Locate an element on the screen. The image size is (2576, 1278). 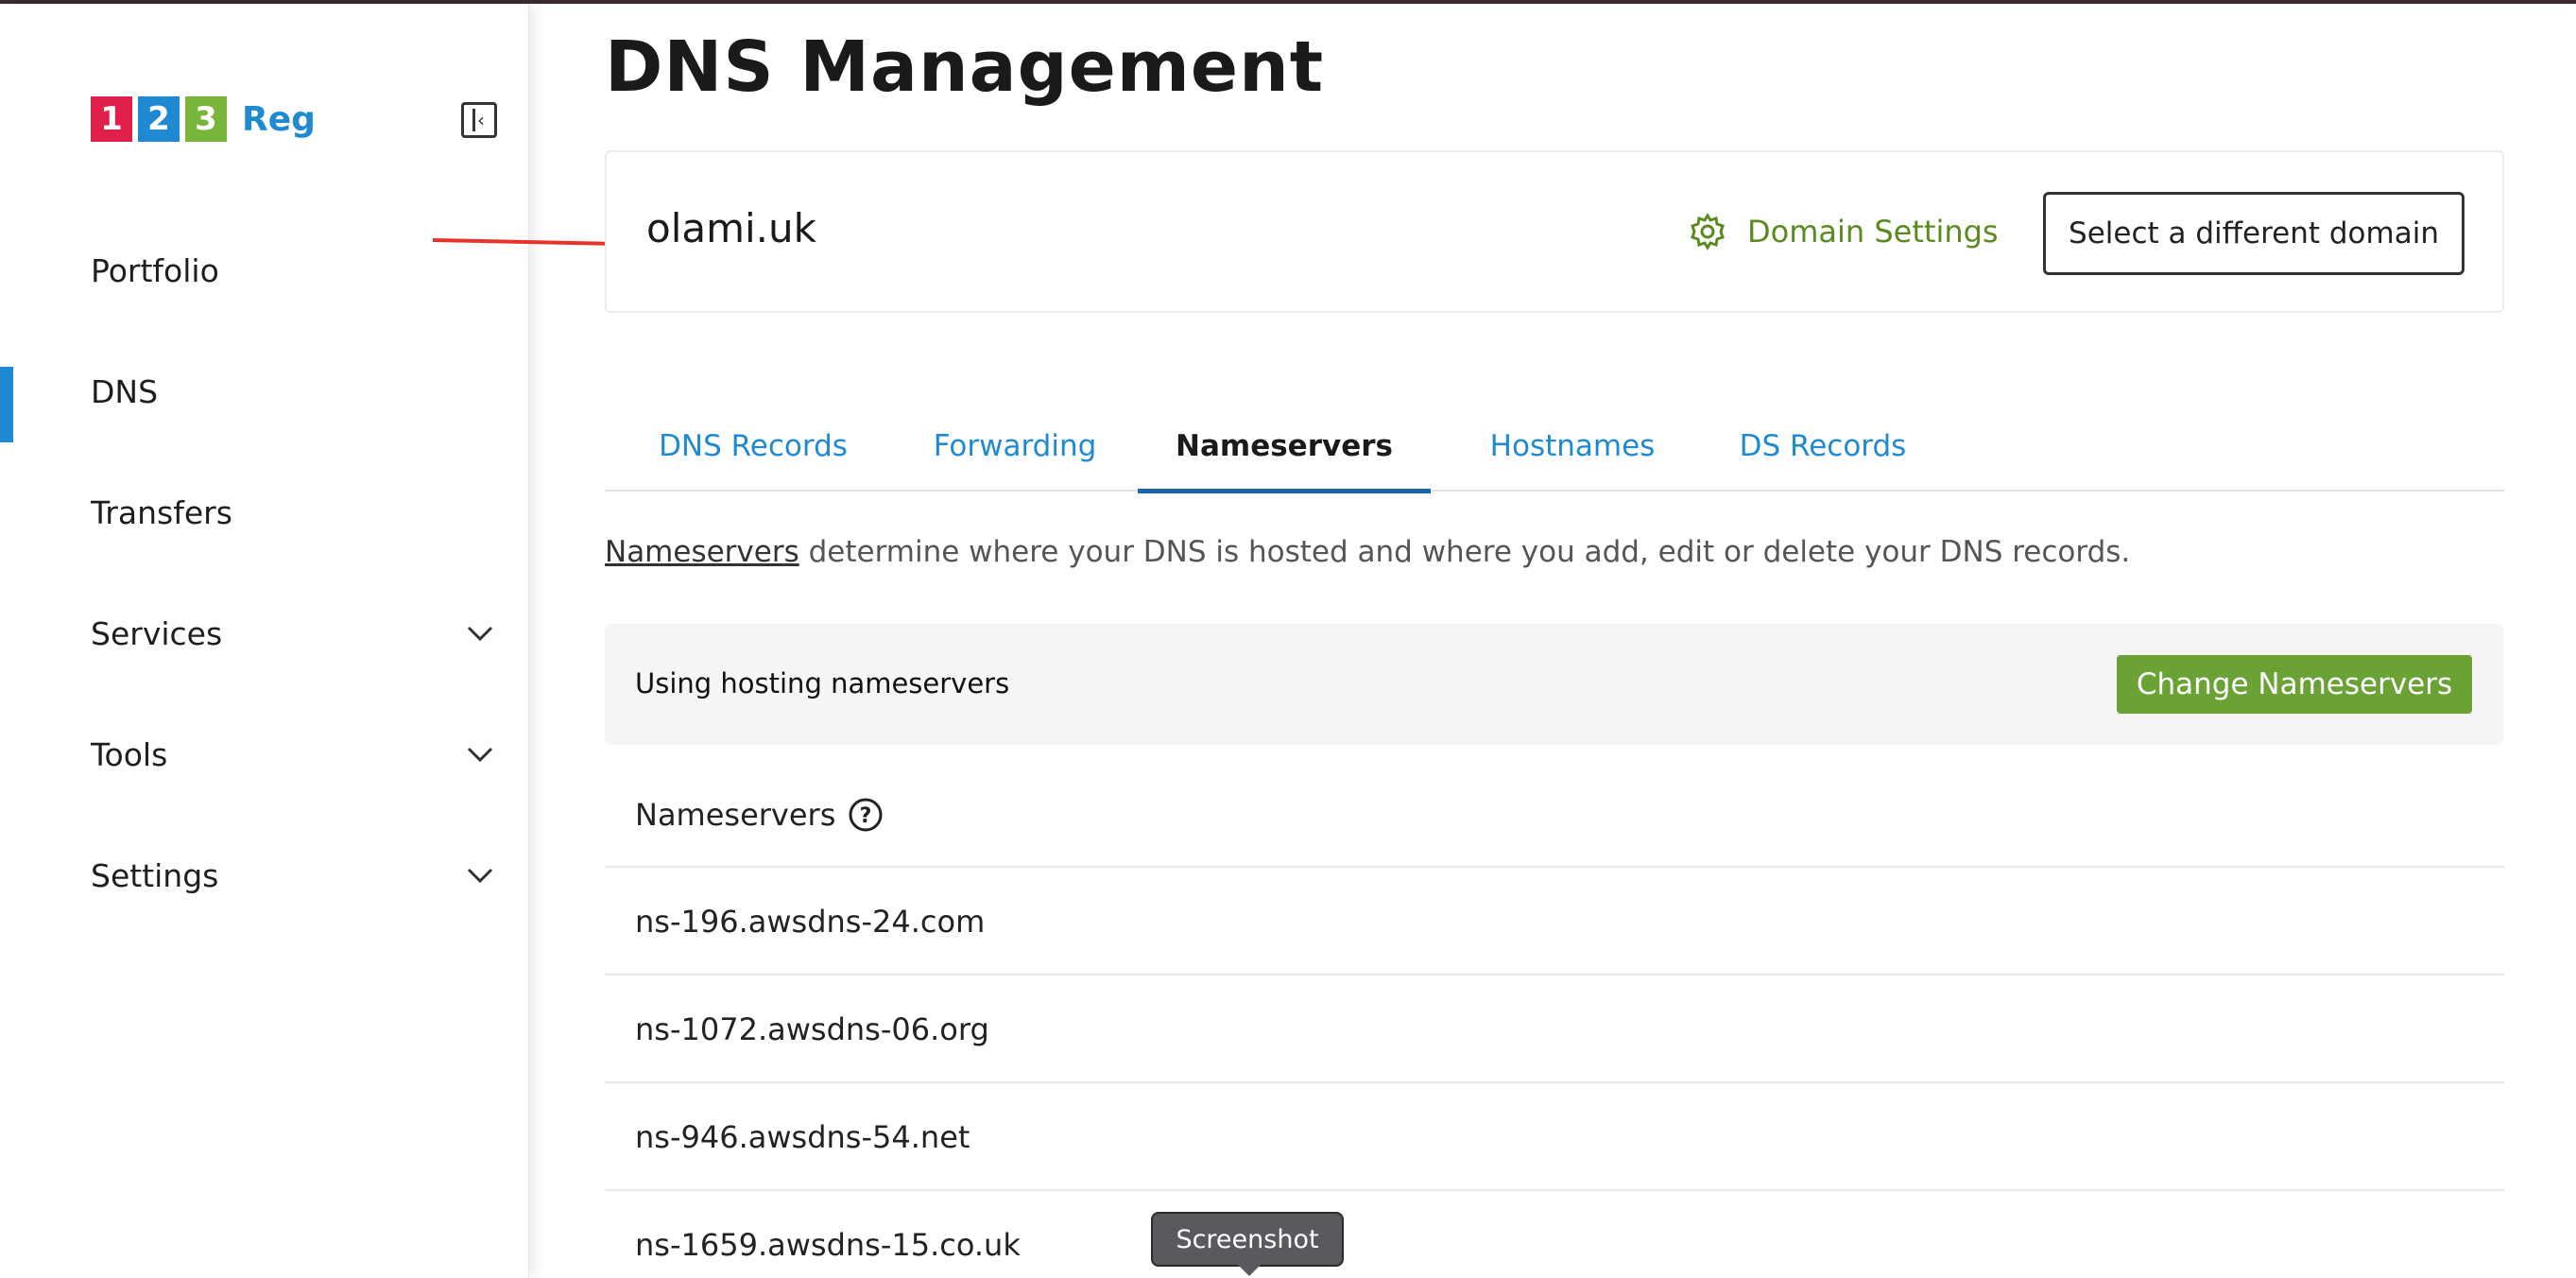
select-domain-button: Select a different domain is located at coordinates (2253, 233).